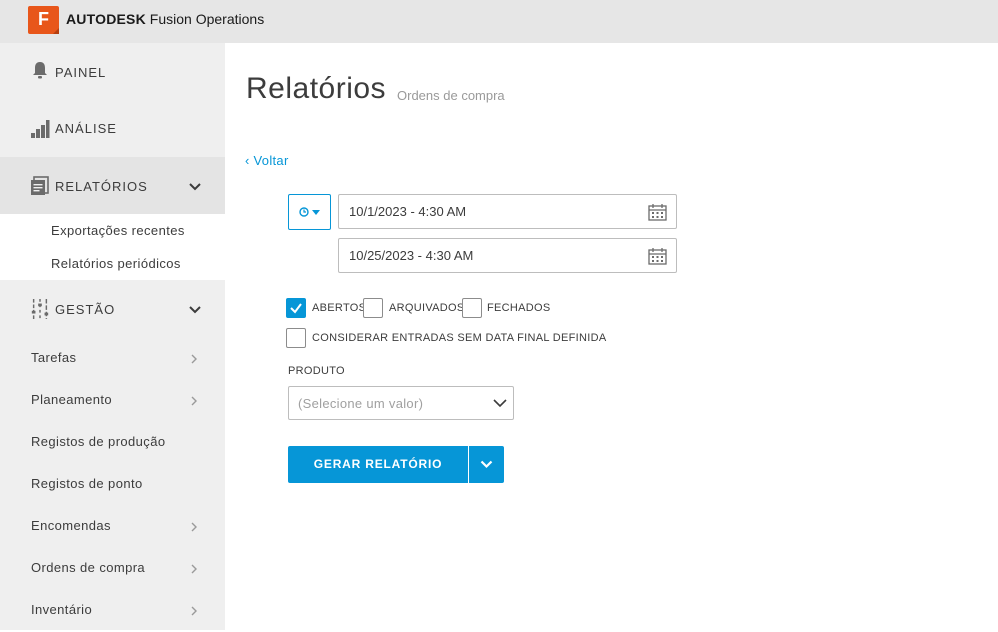 This screenshot has height=632, width=998. Describe the element at coordinates (316, 371) in the screenshot. I see `product-field-label: PRODUTO` at that location.